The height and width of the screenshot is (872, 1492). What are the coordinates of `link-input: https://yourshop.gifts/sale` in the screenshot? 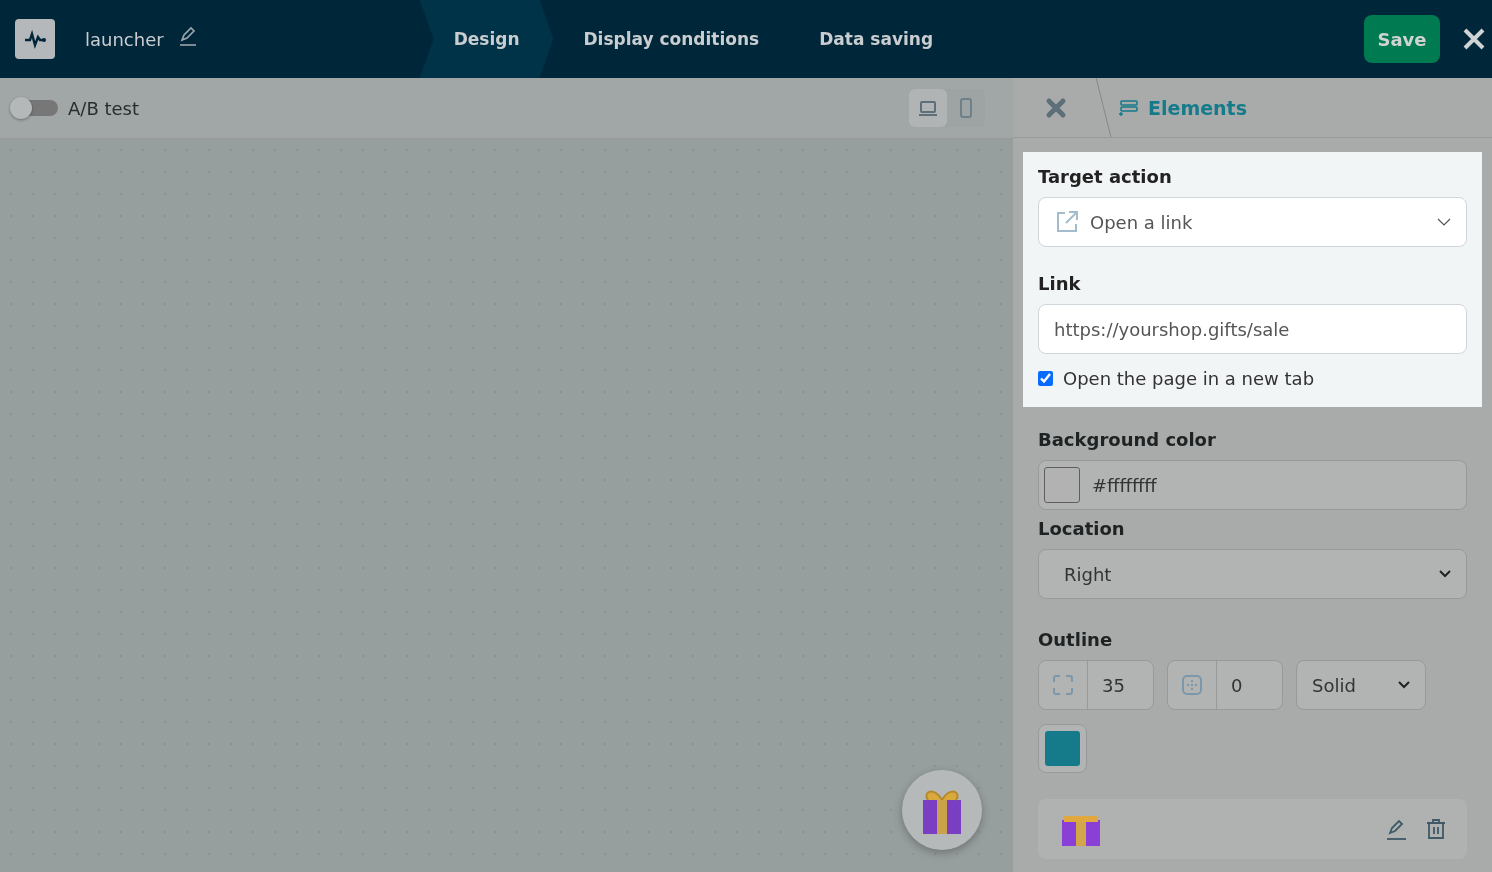 It's located at (1252, 329).